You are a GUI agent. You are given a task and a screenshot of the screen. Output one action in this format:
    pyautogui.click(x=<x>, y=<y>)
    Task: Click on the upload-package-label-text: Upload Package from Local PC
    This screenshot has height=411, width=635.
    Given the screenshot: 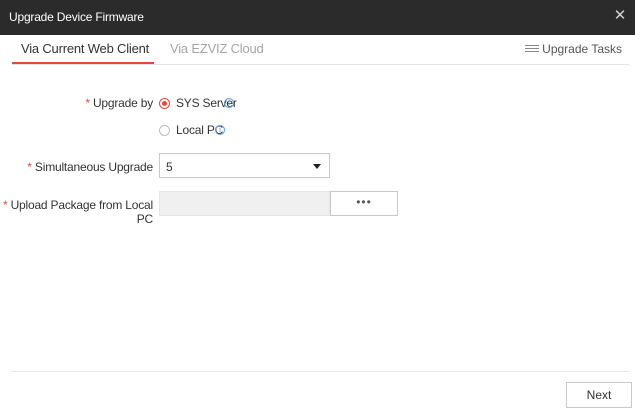 What is the action you would take?
    pyautogui.click(x=82, y=212)
    